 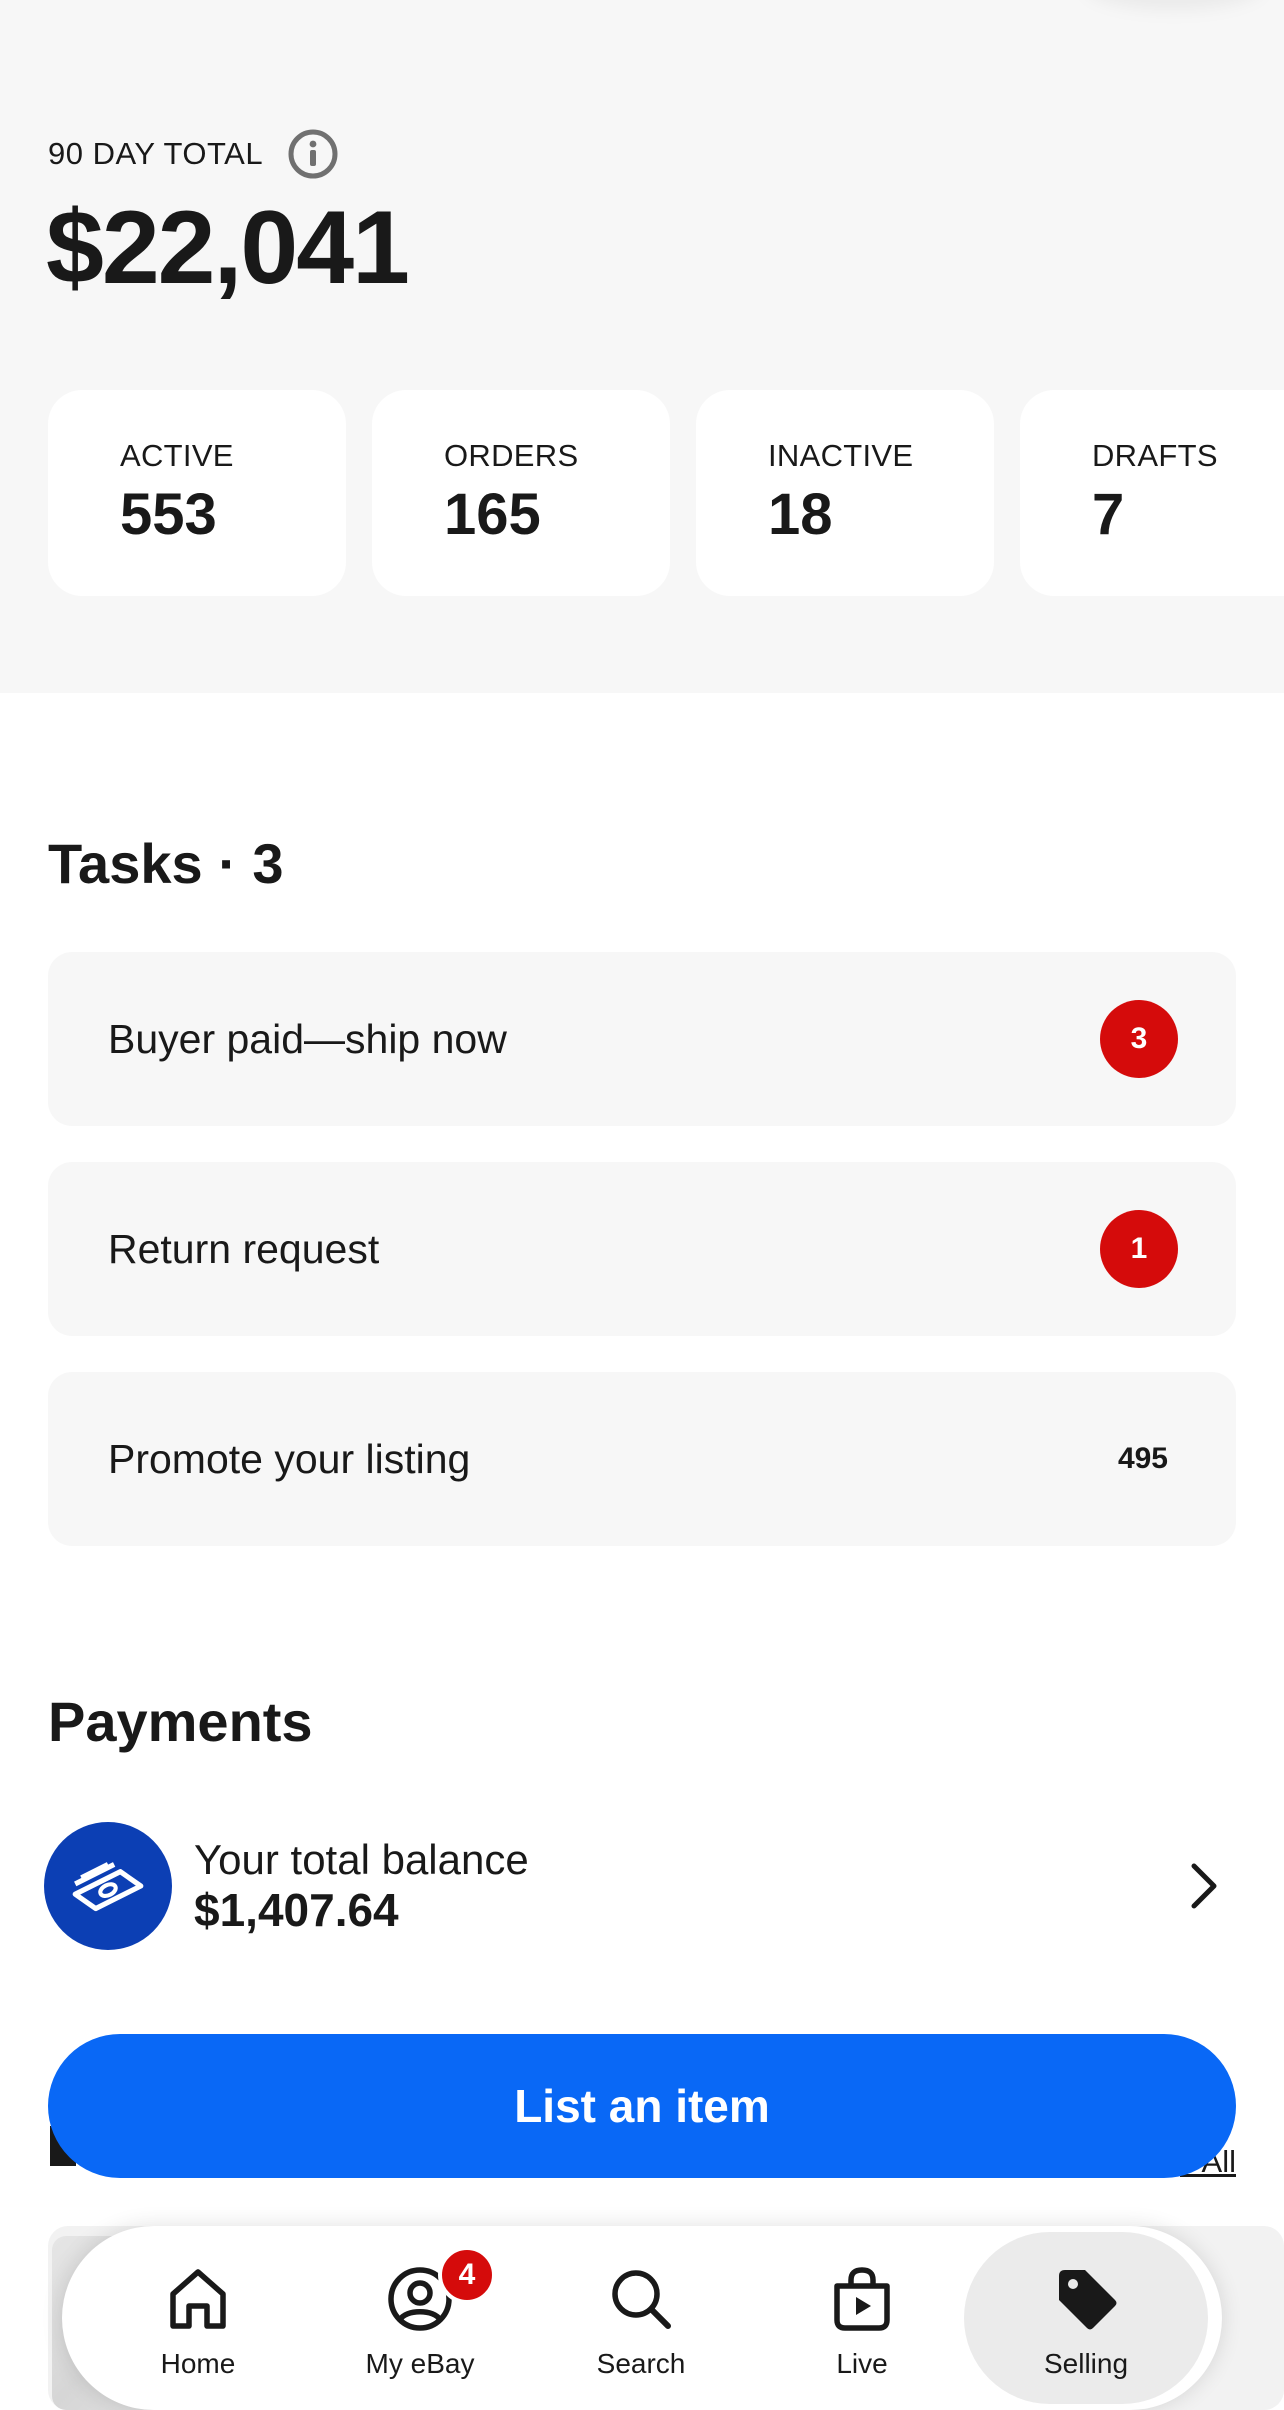 I want to click on stat-card-inactive: INACTIVE 18, so click(x=845, y=493).